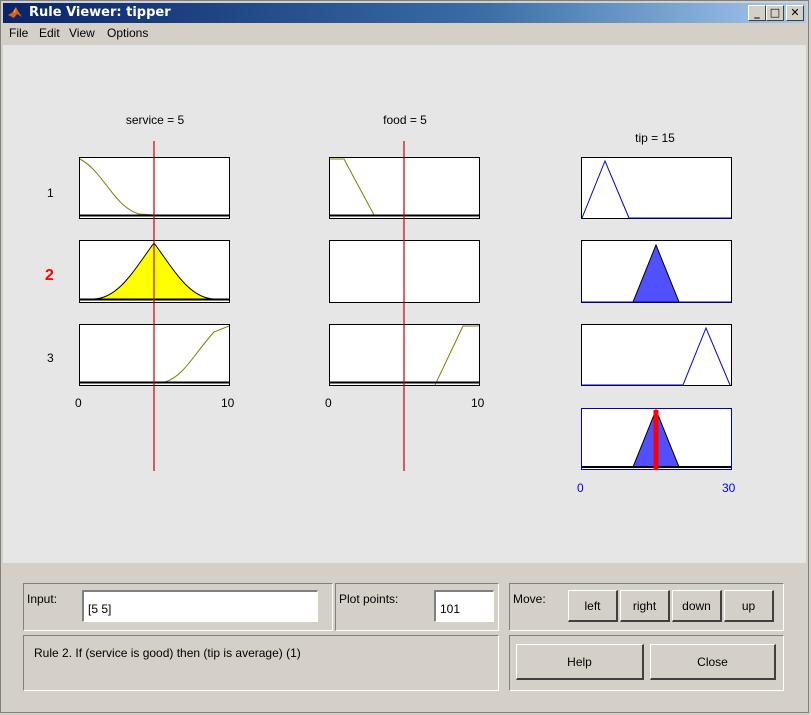 This screenshot has height=715, width=811. I want to click on matlab-logo-icon, so click(15, 12).